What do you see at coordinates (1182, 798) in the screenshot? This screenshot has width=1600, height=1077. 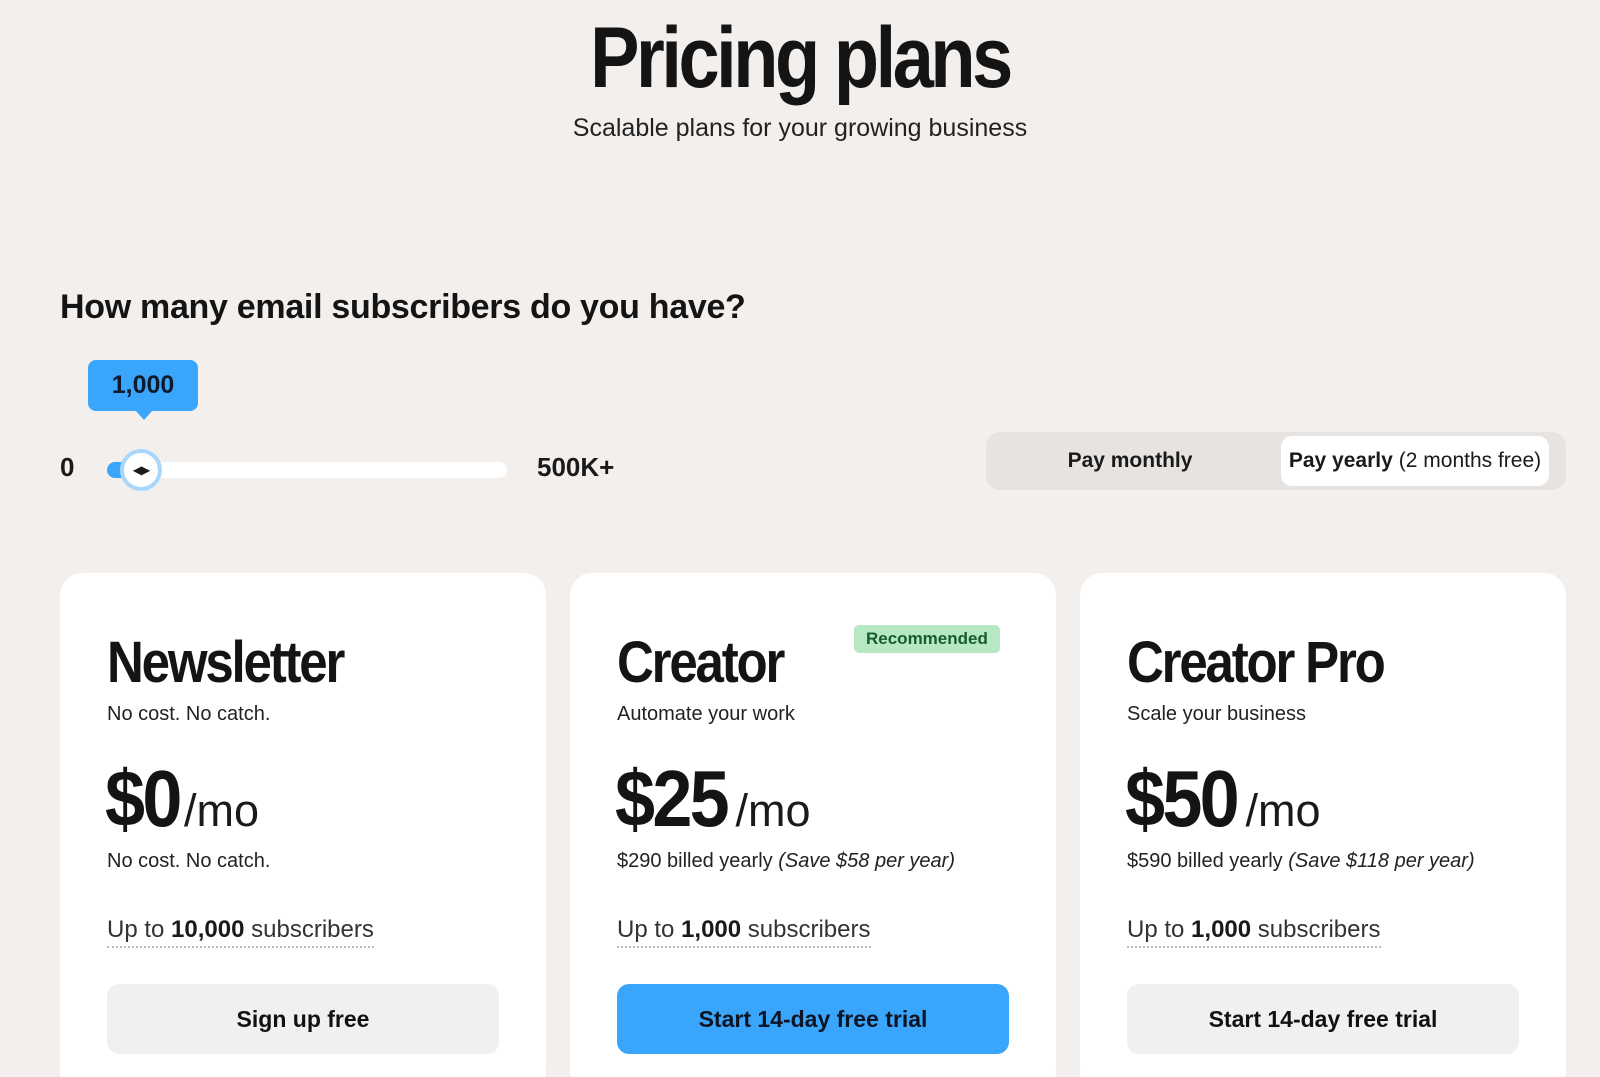 I see `price-amount: $50` at bounding box center [1182, 798].